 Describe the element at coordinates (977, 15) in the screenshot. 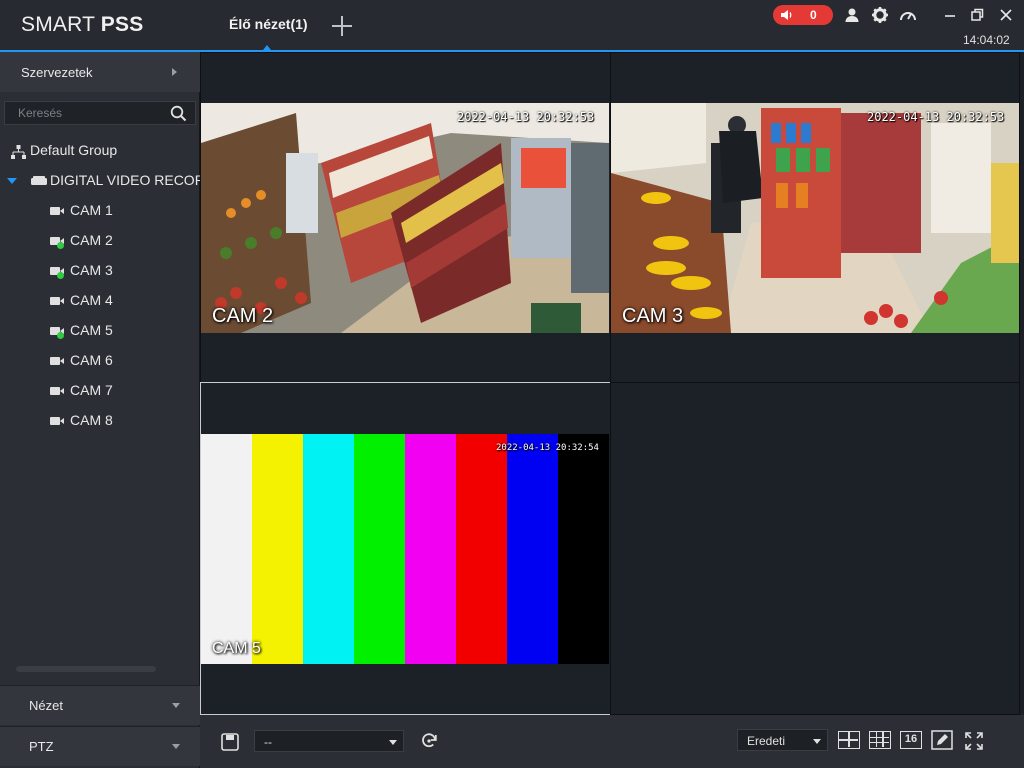

I see `restore-icon` at that location.